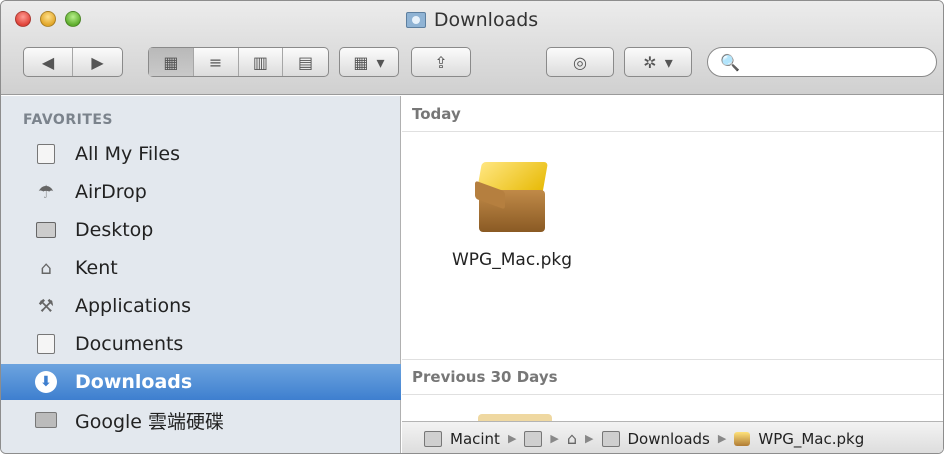 The height and width of the screenshot is (454, 944). I want to click on window-title-text: Downloads, so click(486, 20).